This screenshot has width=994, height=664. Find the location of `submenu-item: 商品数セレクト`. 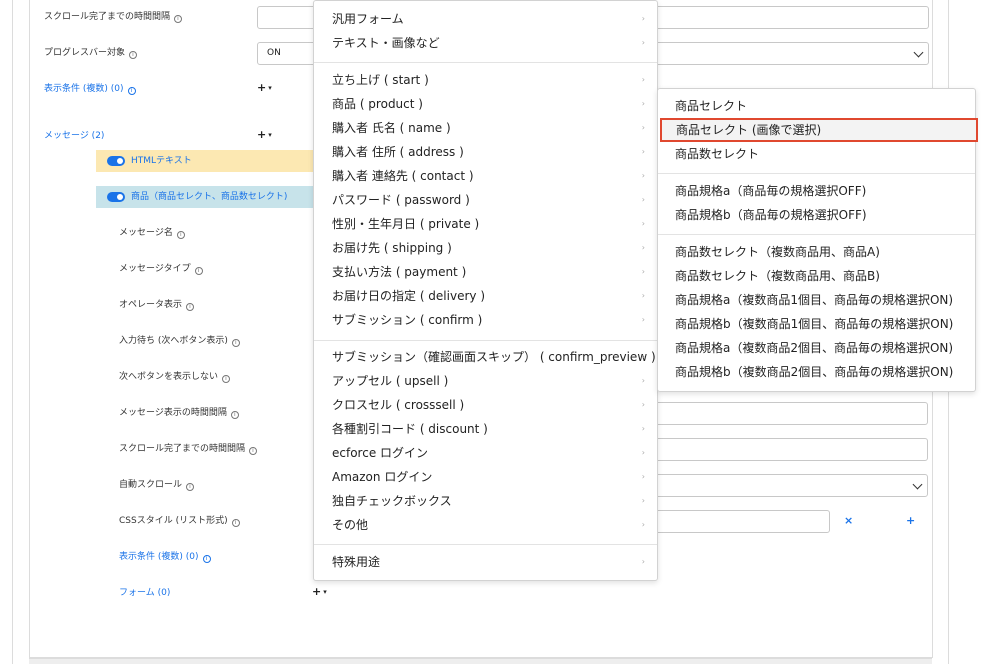

submenu-item: 商品数セレクト is located at coordinates (816, 154).